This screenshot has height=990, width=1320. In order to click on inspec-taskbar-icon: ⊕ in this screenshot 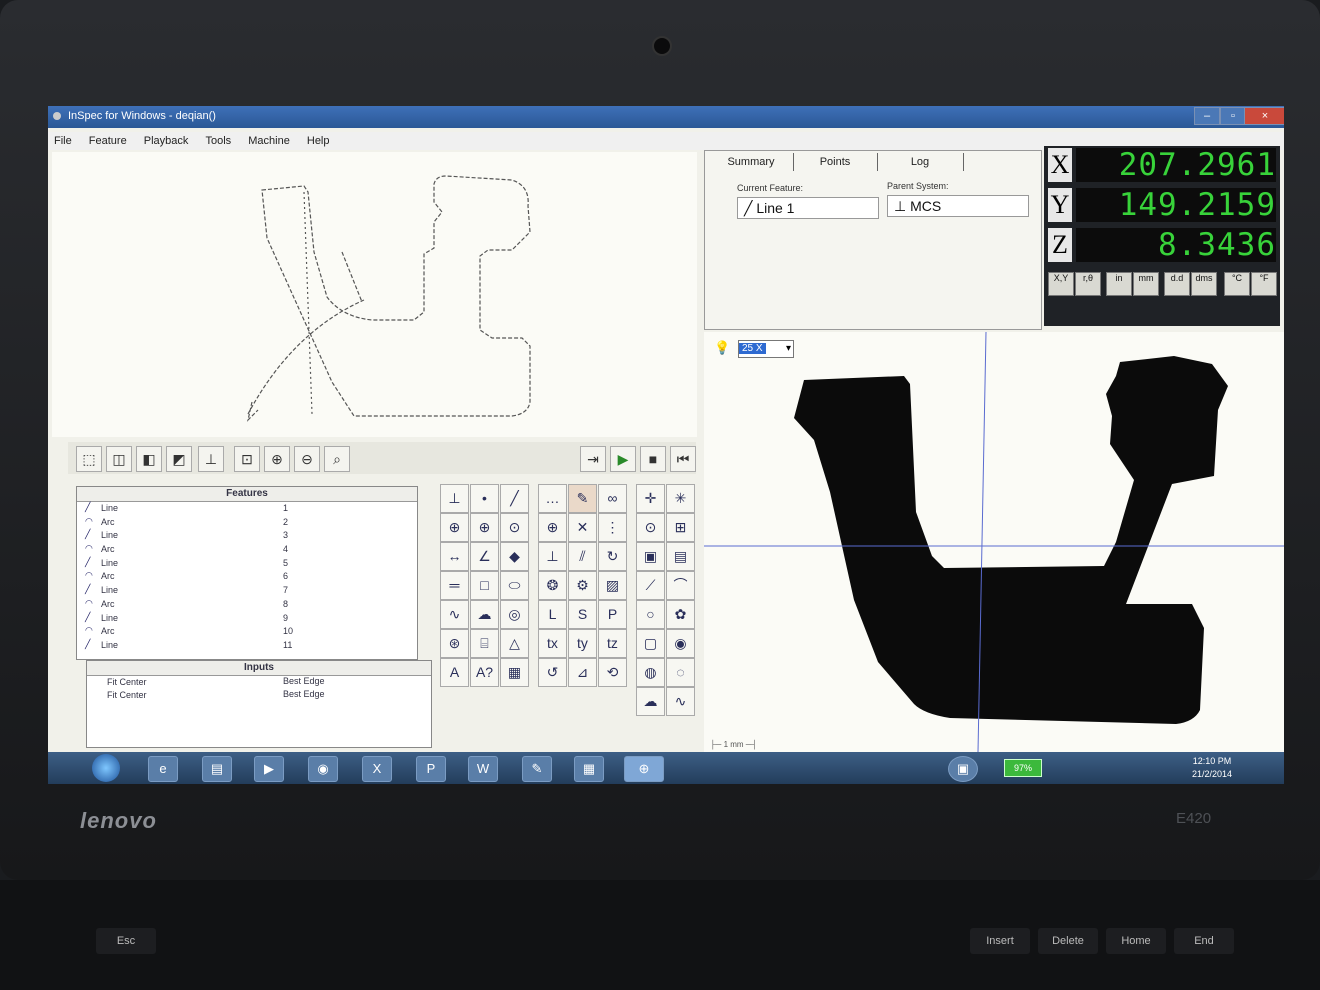, I will do `click(644, 769)`.